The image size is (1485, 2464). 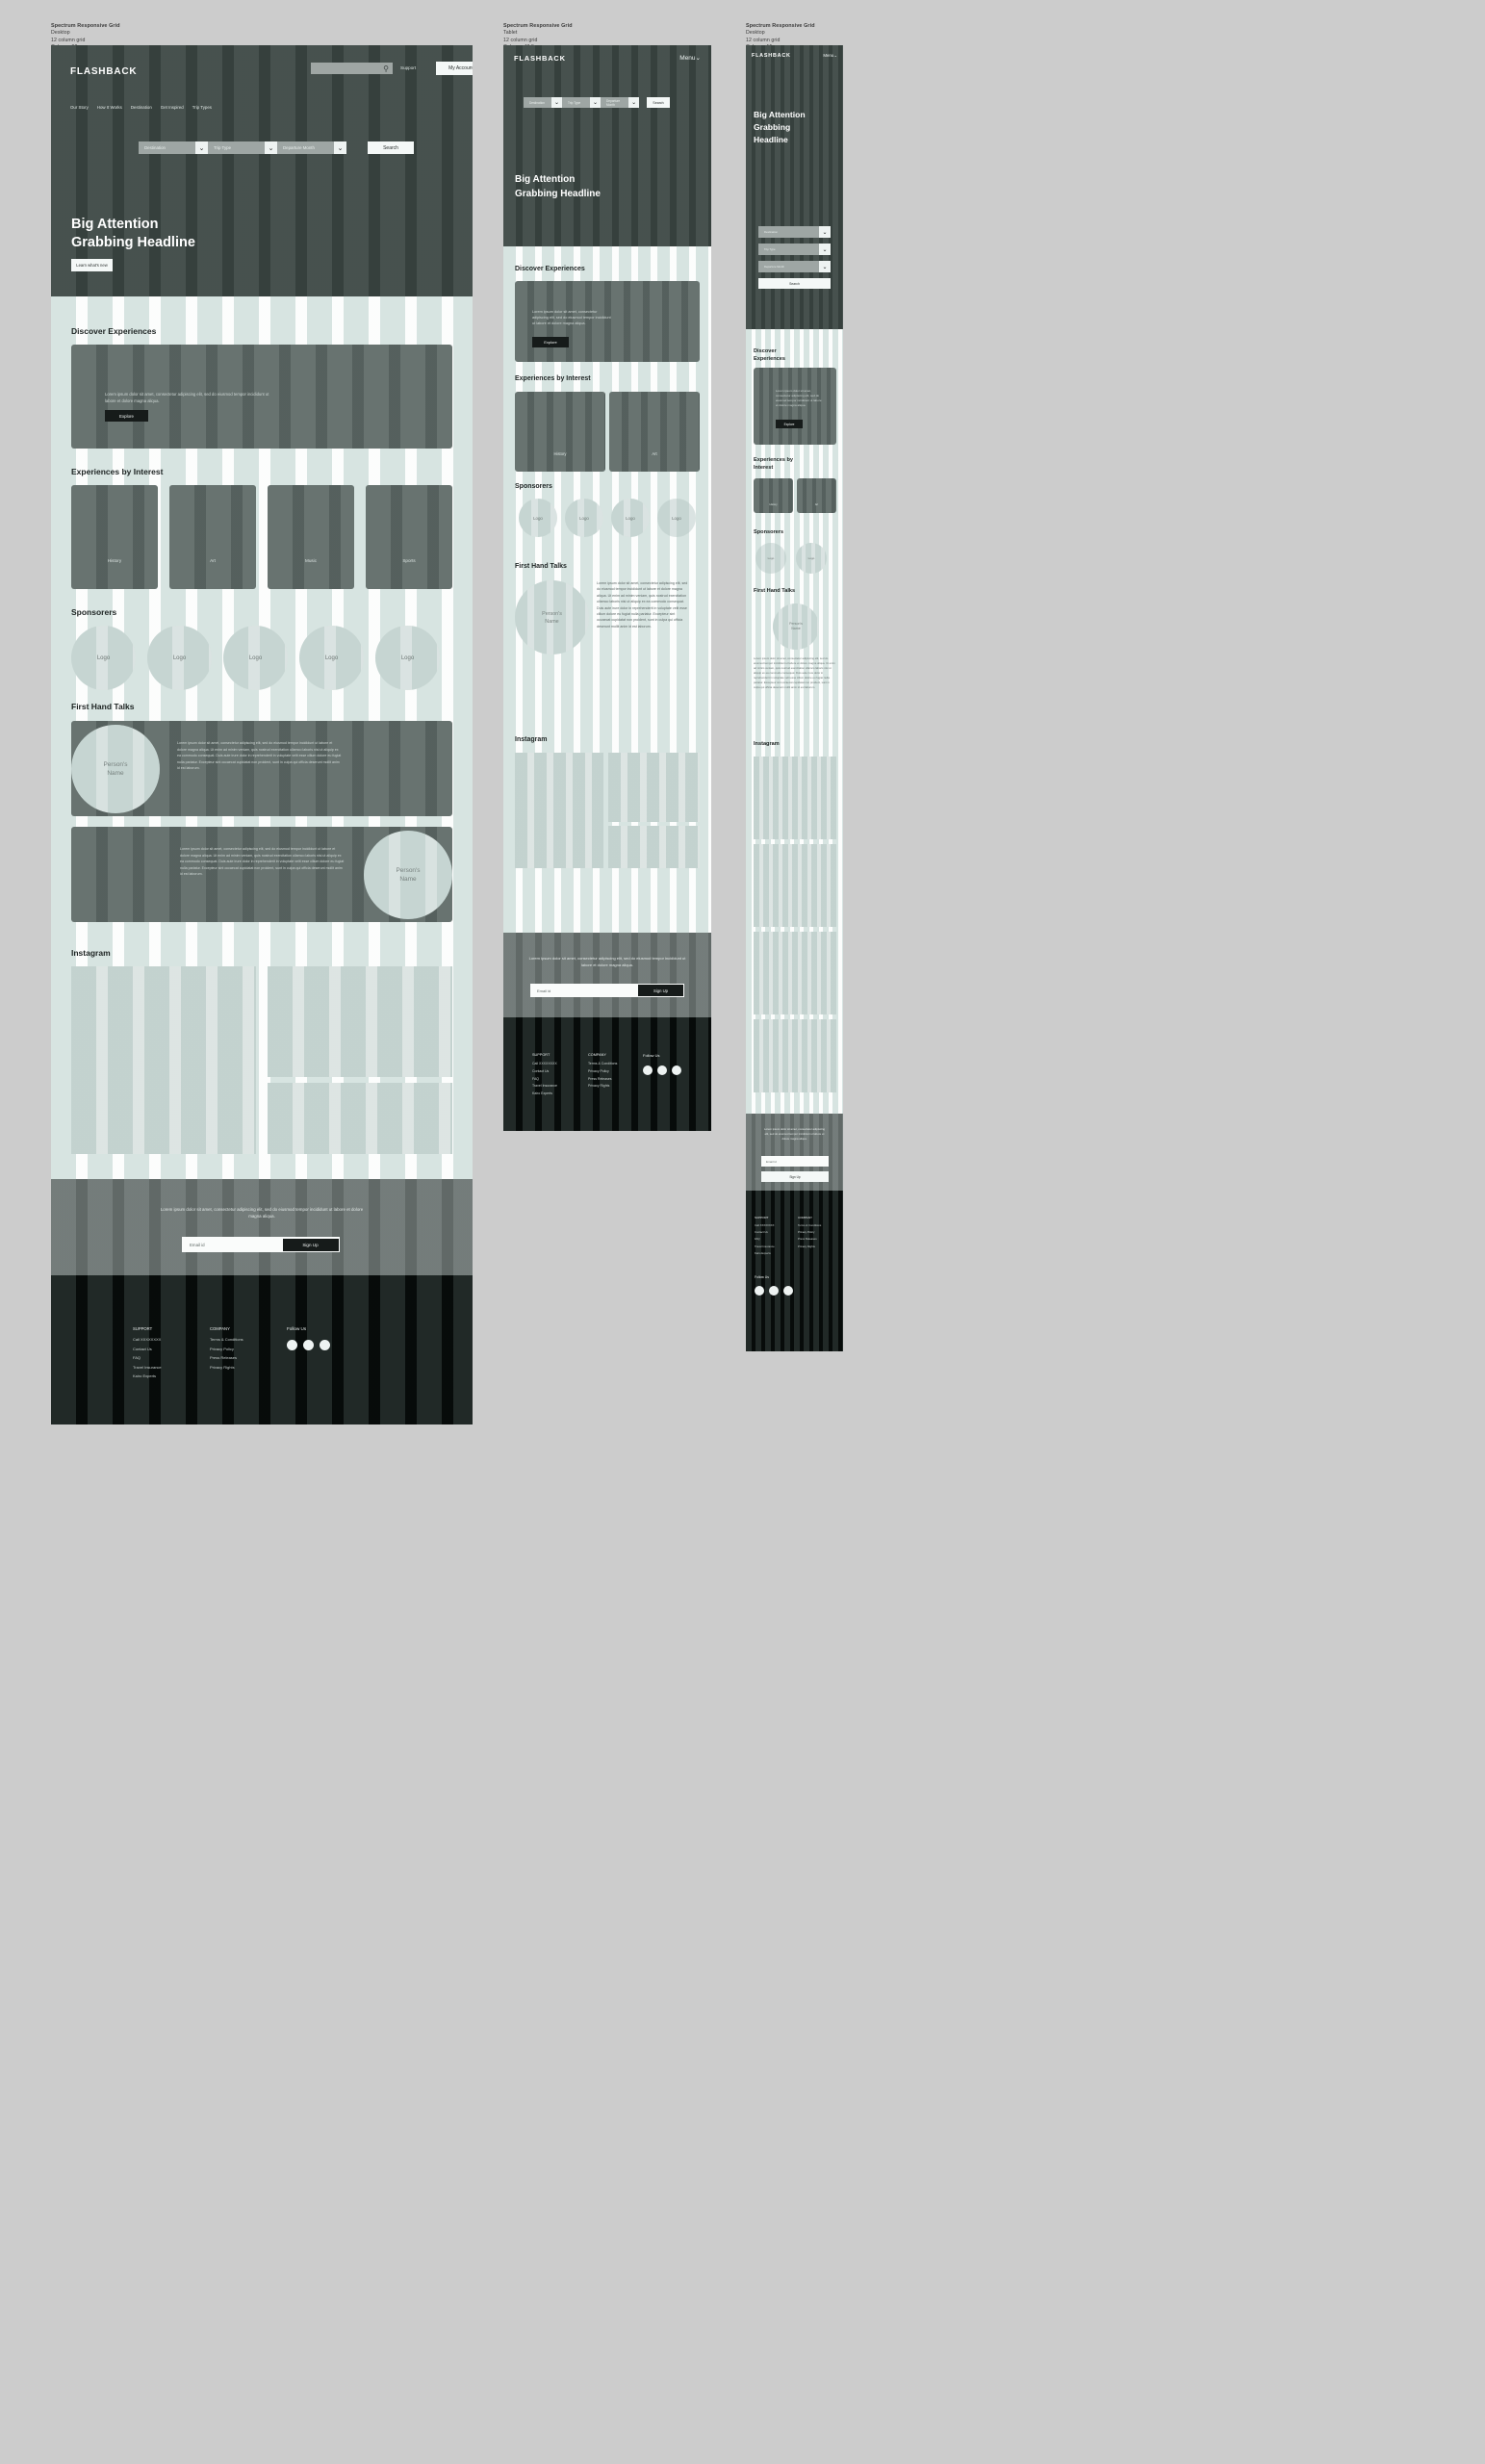 I want to click on nav-item-our-story: Our Story, so click(x=79, y=107).